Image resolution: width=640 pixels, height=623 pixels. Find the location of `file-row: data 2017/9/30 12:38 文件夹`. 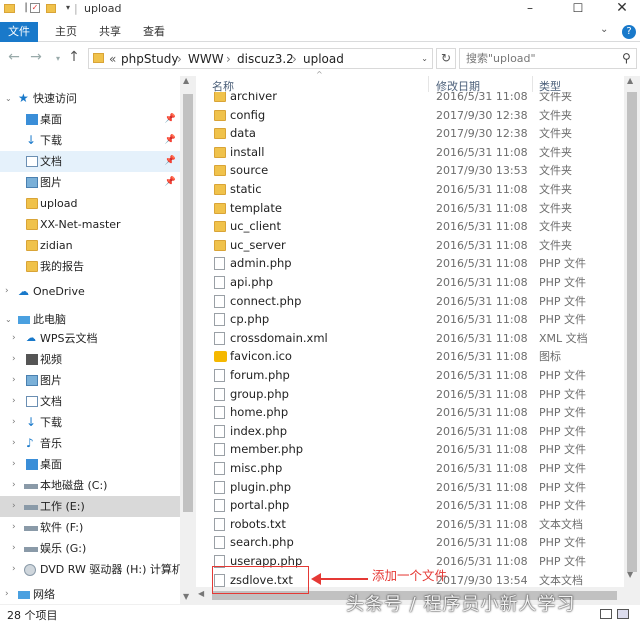

file-row: data 2017/9/30 12:38 文件夹 is located at coordinates (410, 133).